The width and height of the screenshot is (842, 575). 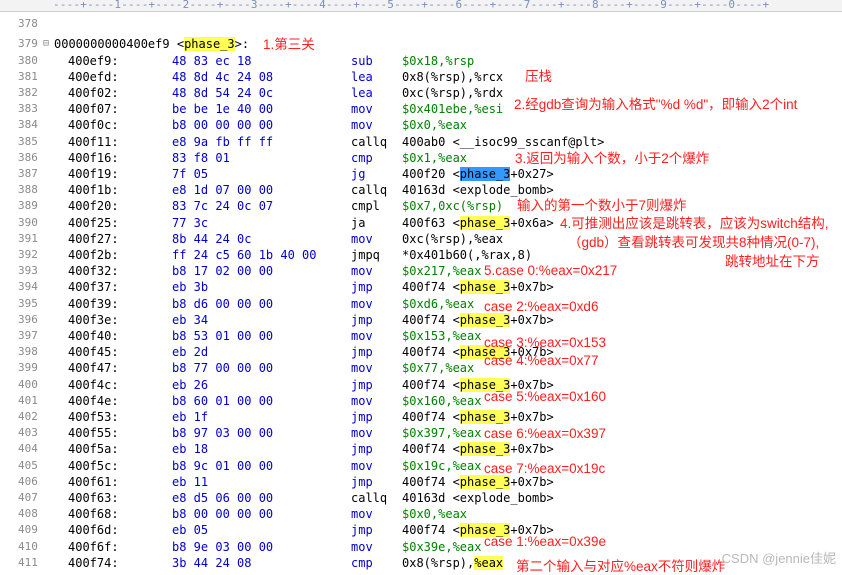 What do you see at coordinates (545, 468) in the screenshot?
I see `annotation-case-7: case 7:%eax=0x19c` at bounding box center [545, 468].